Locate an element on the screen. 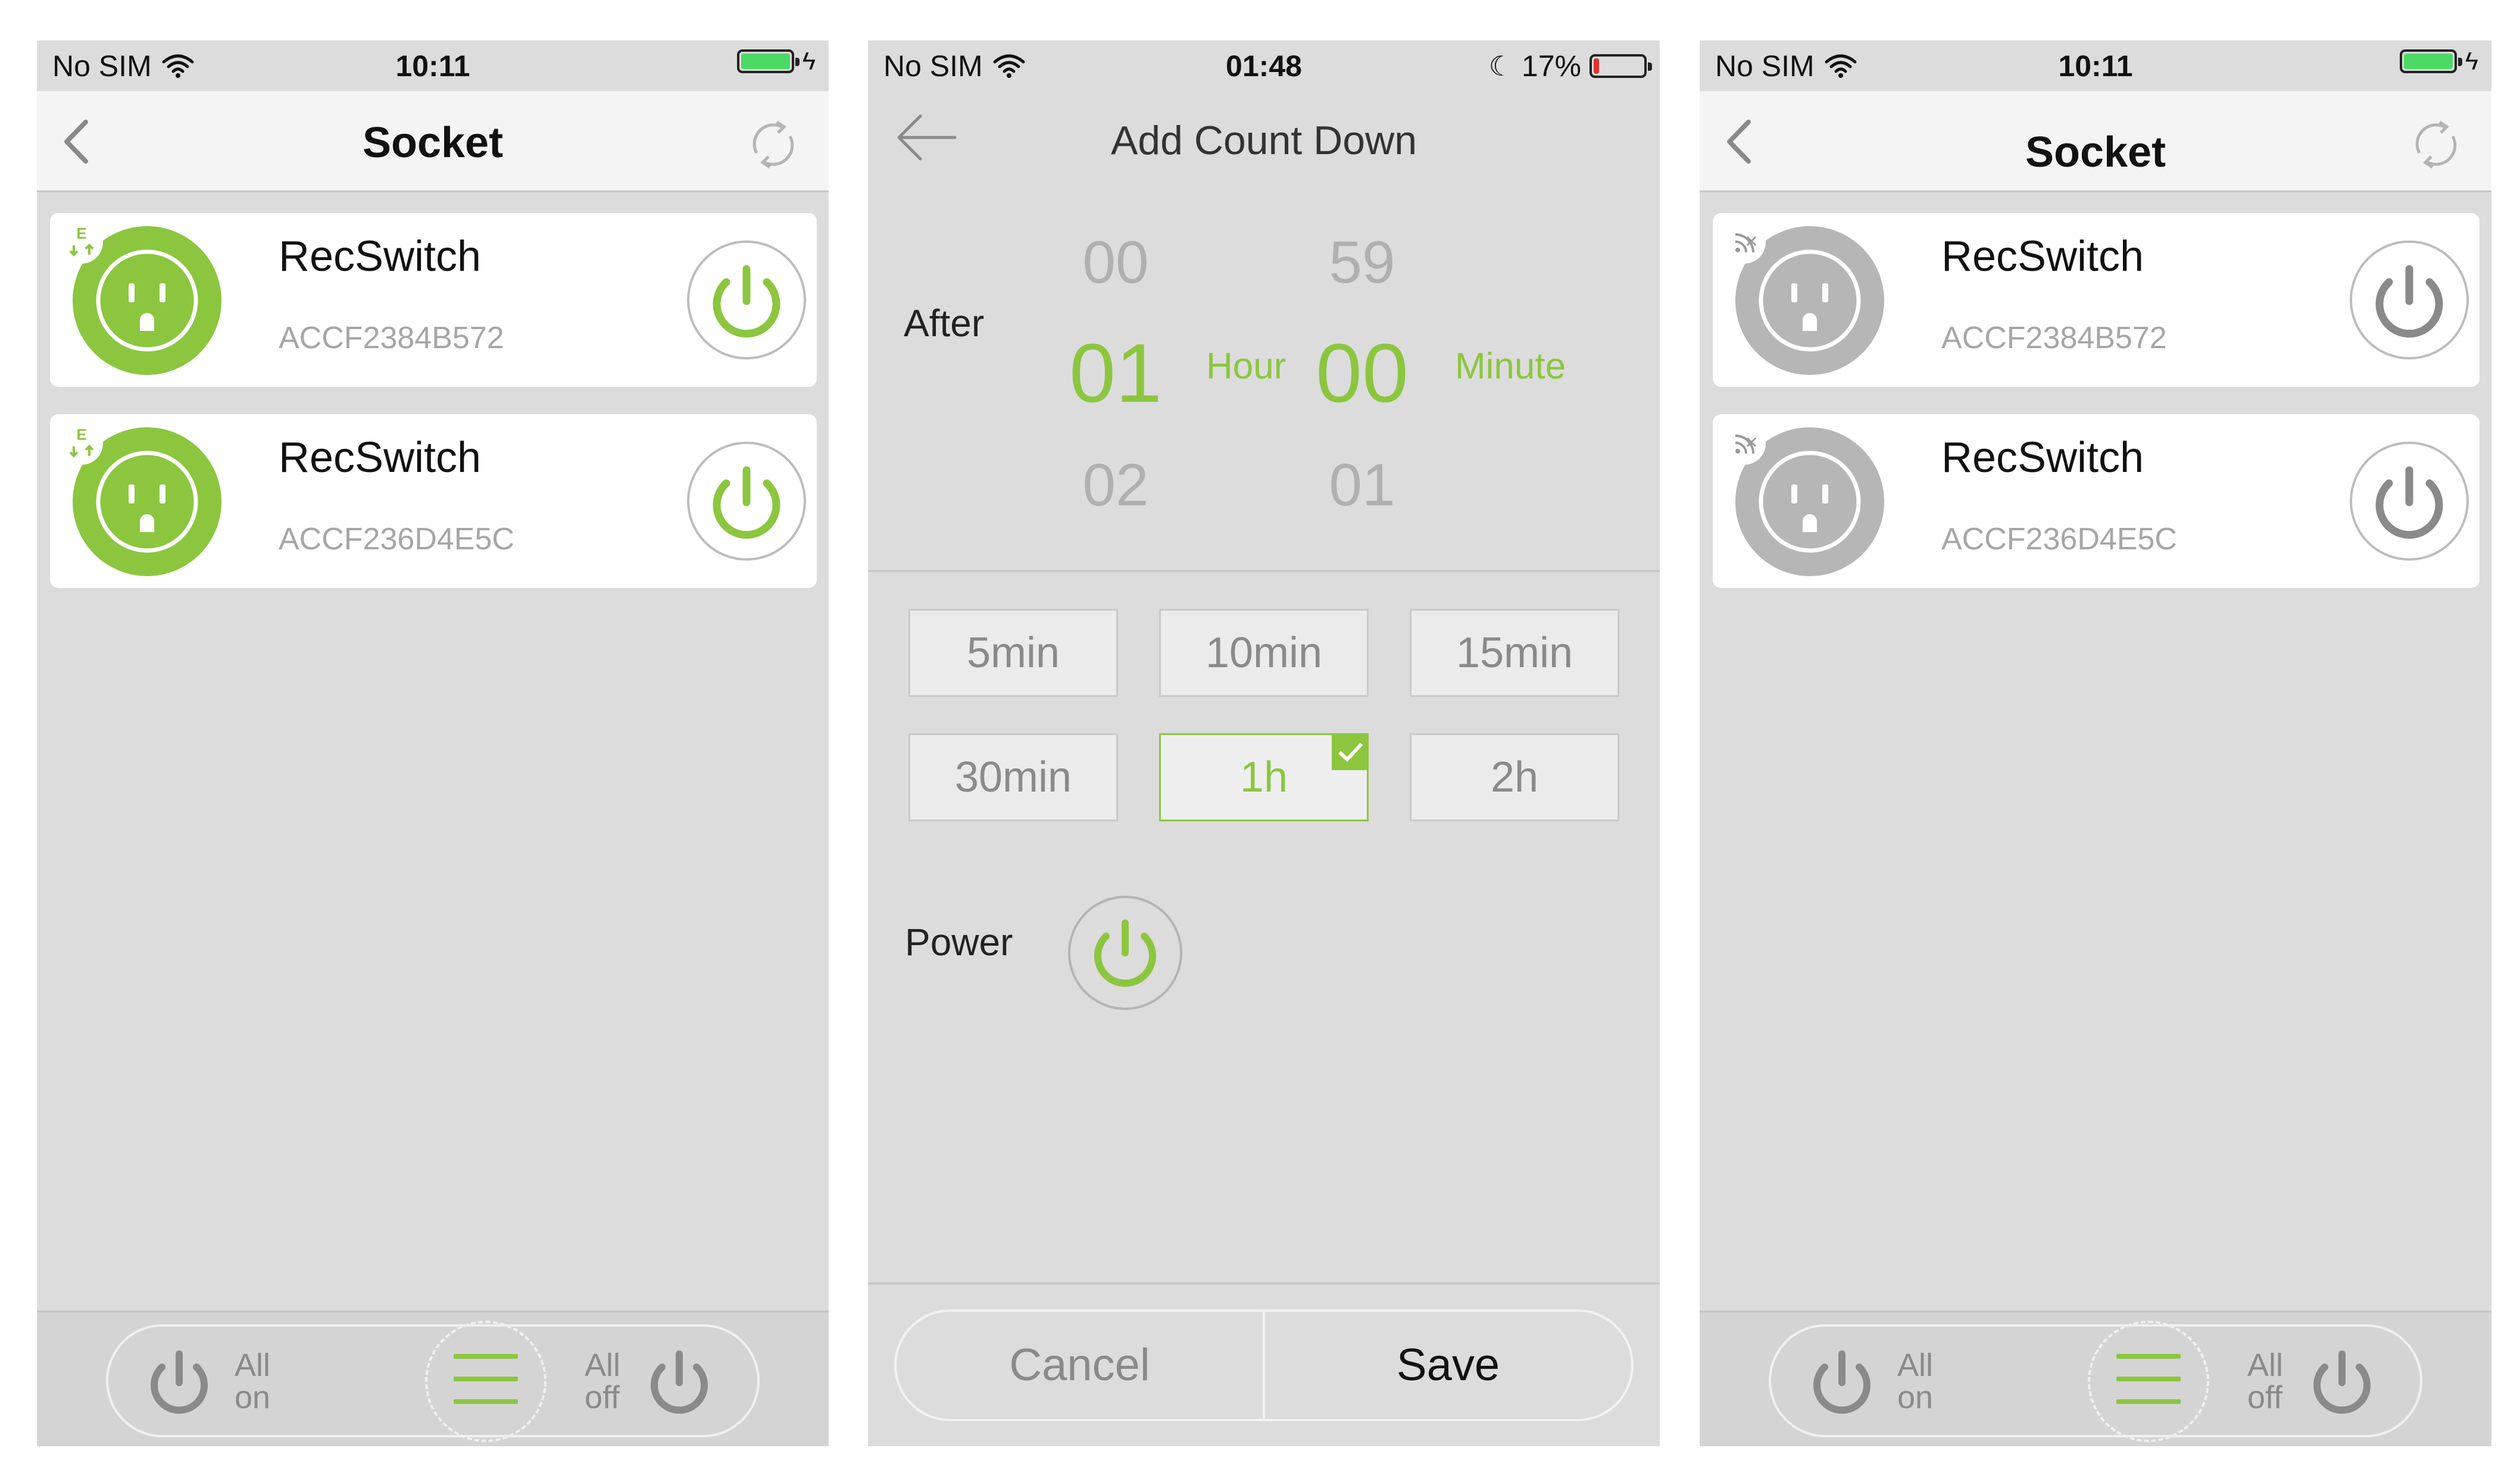 The image size is (2520, 1476). preset-1h: 1h is located at coordinates (1264, 777).